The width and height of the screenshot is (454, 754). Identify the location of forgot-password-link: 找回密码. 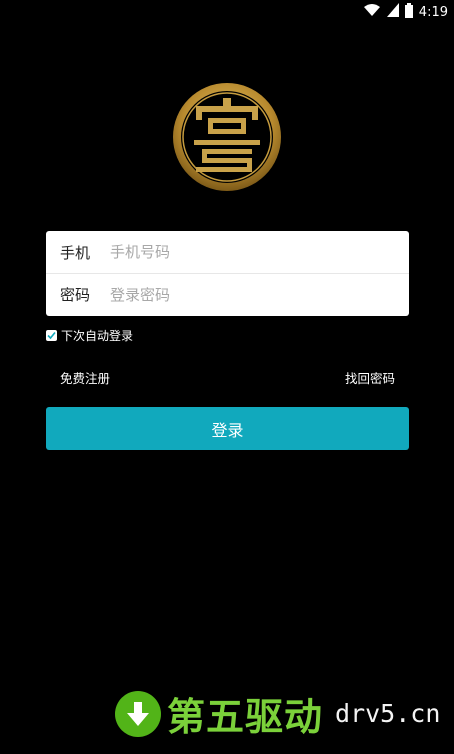
(370, 377).